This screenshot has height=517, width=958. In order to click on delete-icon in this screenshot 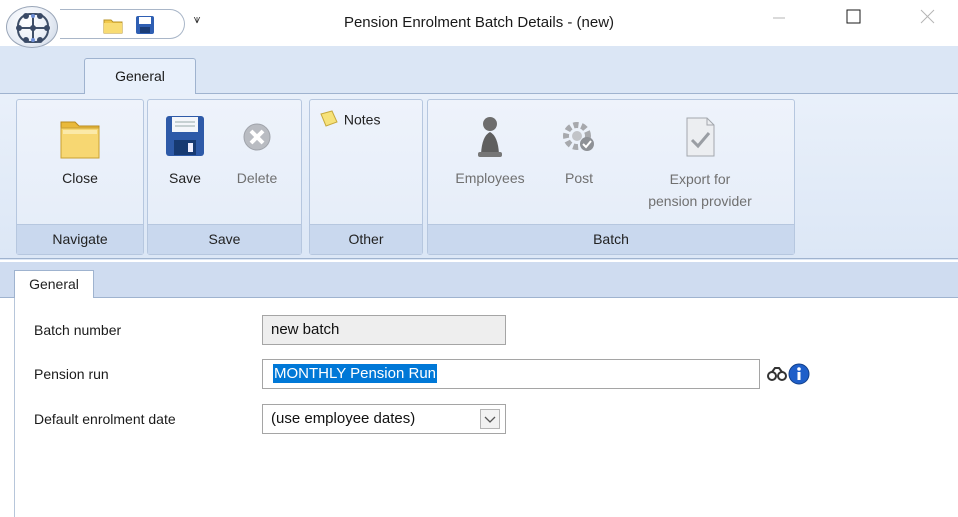, I will do `click(257, 137)`.